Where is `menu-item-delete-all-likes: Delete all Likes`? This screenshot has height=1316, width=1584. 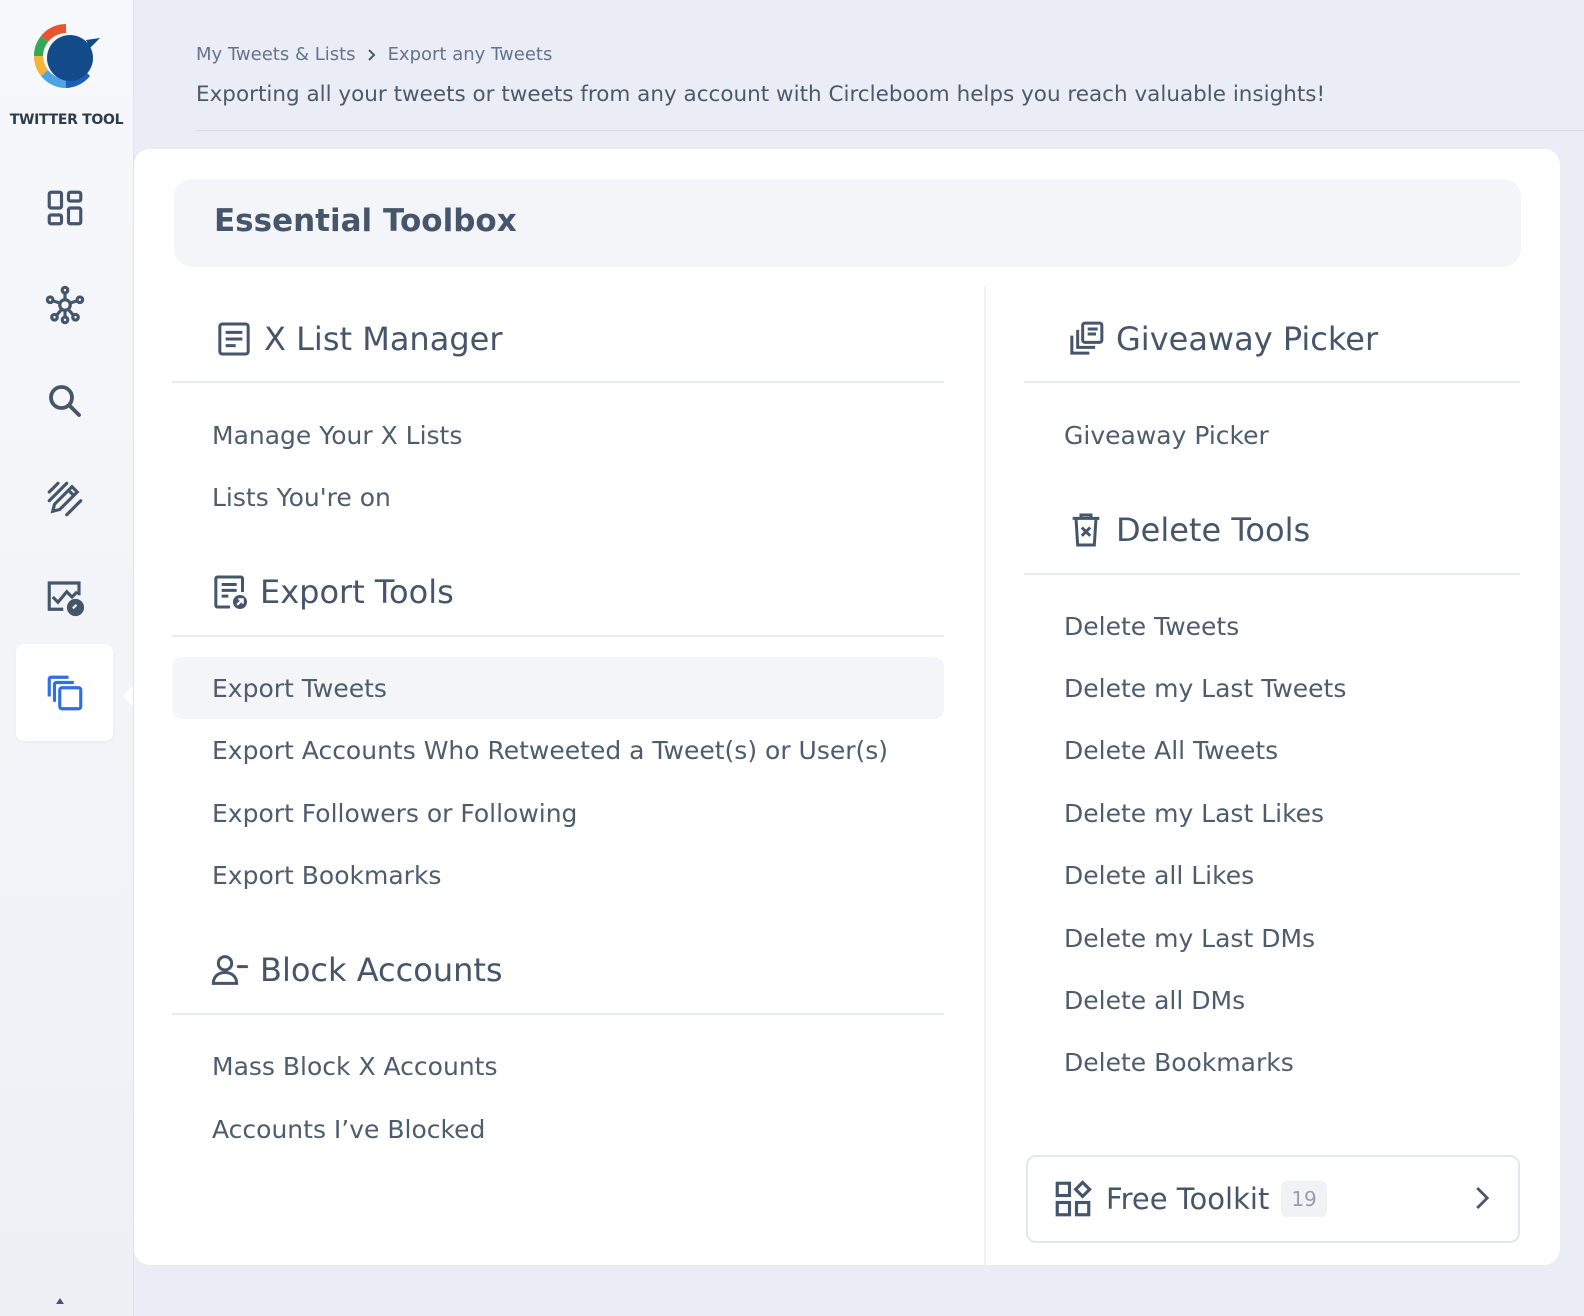
menu-item-delete-all-likes: Delete all Likes is located at coordinates (1272, 875).